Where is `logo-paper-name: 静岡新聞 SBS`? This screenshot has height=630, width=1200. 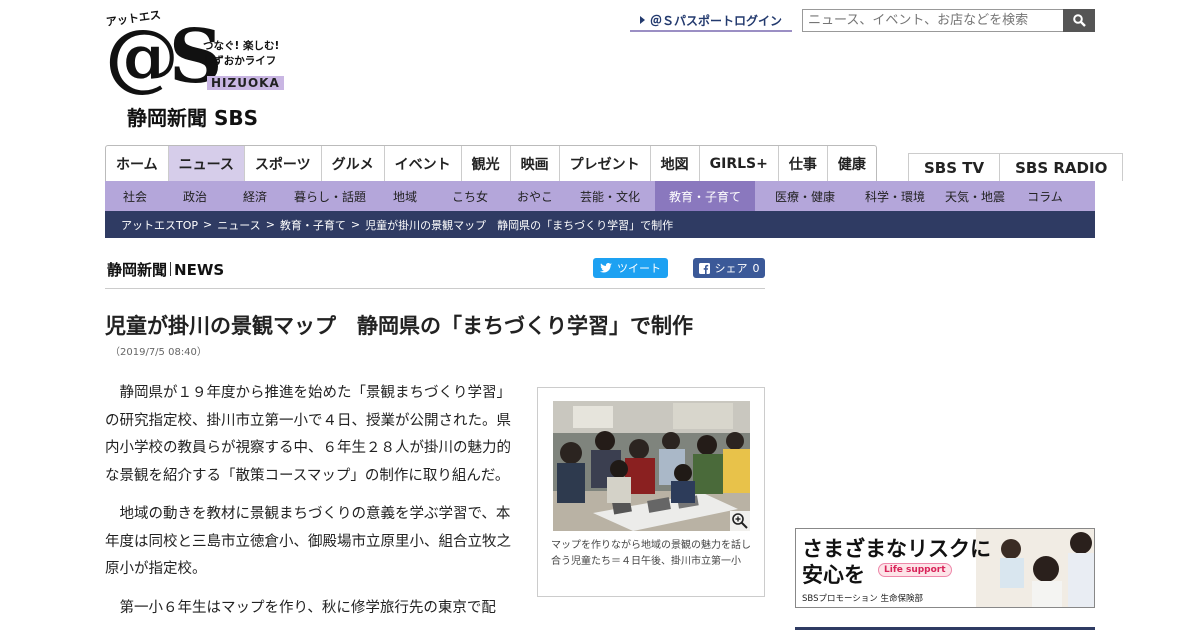
logo-paper-name: 静岡新聞 SBS is located at coordinates (193, 118).